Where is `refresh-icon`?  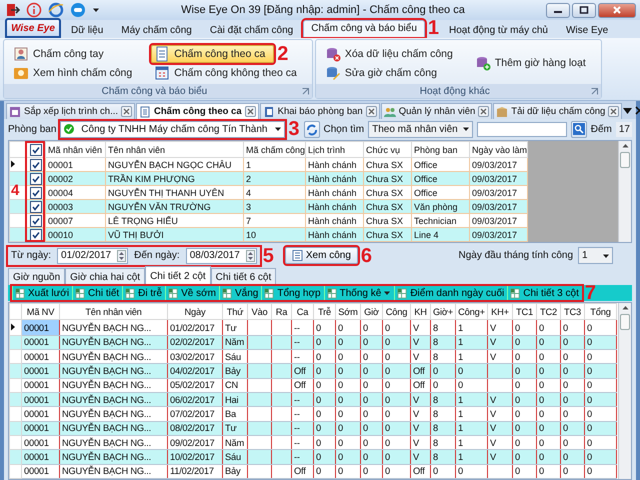 refresh-icon is located at coordinates (311, 129).